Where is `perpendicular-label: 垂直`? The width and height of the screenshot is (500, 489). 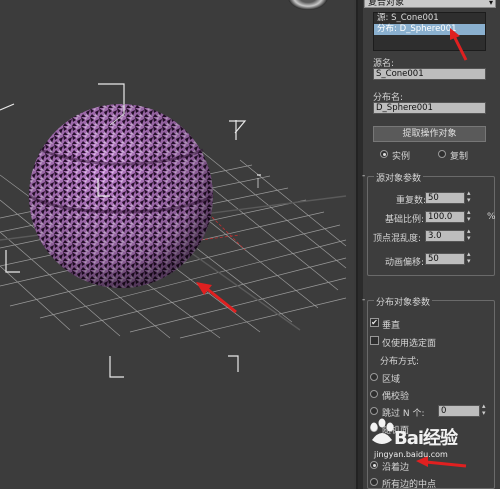 perpendicular-label: 垂直 is located at coordinates (391, 326).